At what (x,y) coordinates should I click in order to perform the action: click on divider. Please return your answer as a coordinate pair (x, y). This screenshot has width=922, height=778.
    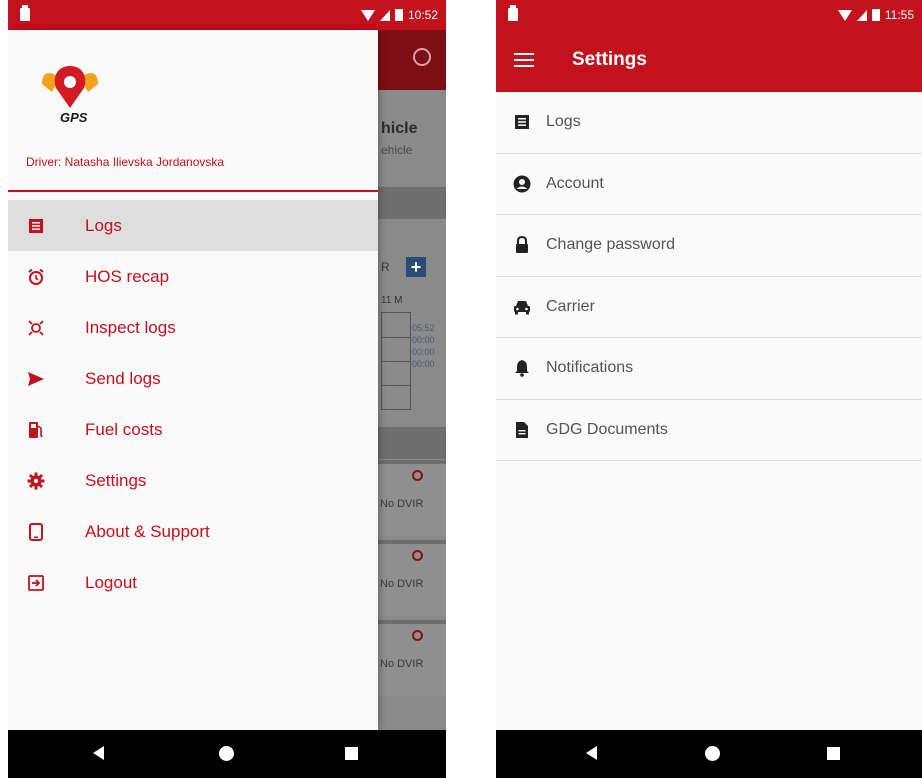
    Looking at the image, I should click on (193, 191).